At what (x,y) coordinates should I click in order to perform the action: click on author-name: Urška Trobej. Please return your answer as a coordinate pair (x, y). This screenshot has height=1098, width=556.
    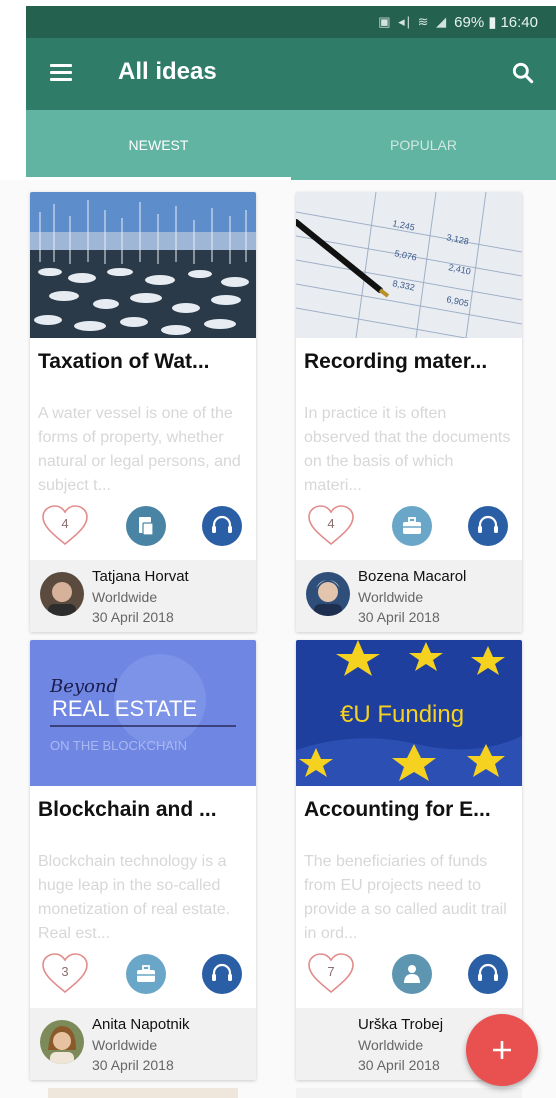
    Looking at the image, I should click on (401, 1024).